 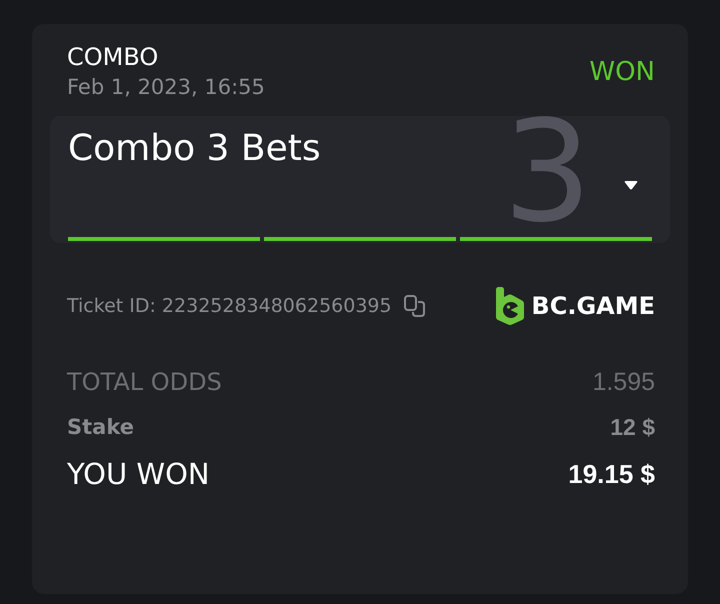 What do you see at coordinates (622, 72) in the screenshot?
I see `status-label: WON` at bounding box center [622, 72].